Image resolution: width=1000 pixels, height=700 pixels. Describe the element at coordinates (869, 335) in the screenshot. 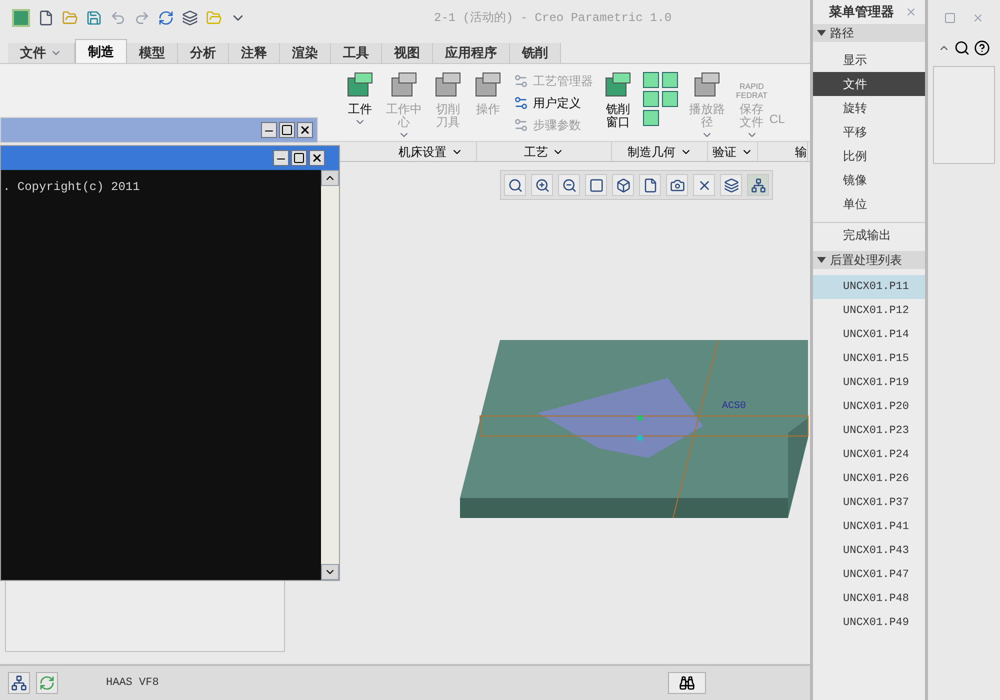

I see `menu-item: UNCX01.P14` at that location.